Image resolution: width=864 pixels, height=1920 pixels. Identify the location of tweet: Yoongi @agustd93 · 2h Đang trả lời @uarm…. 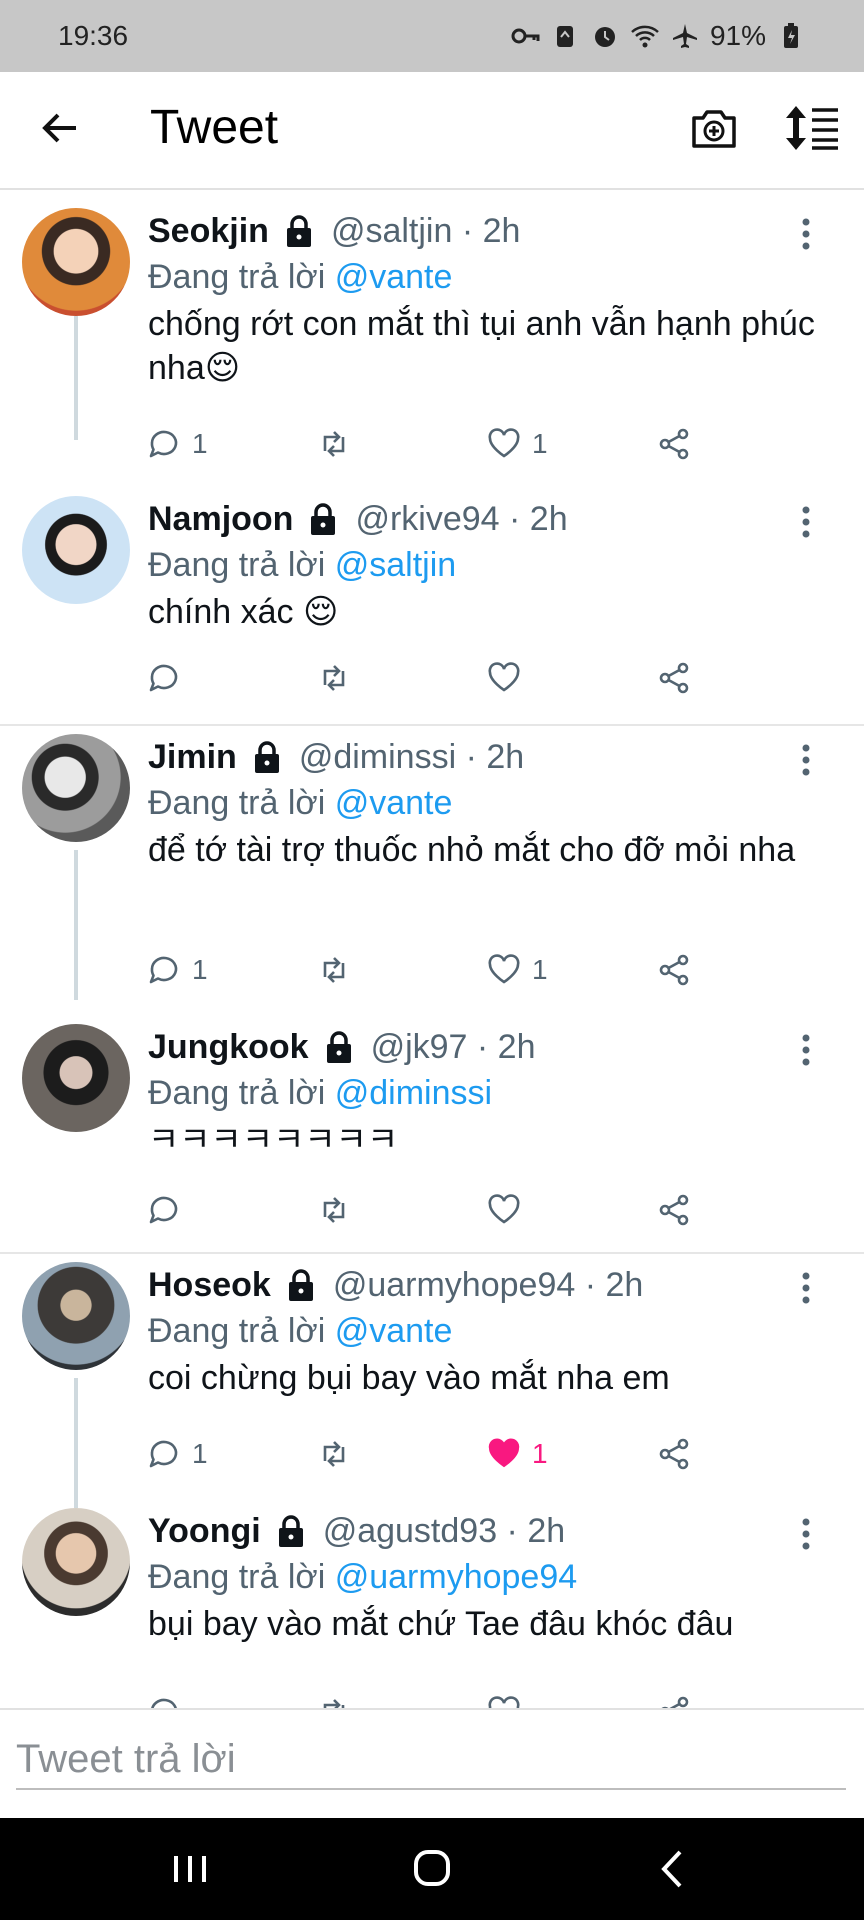
(432, 1604).